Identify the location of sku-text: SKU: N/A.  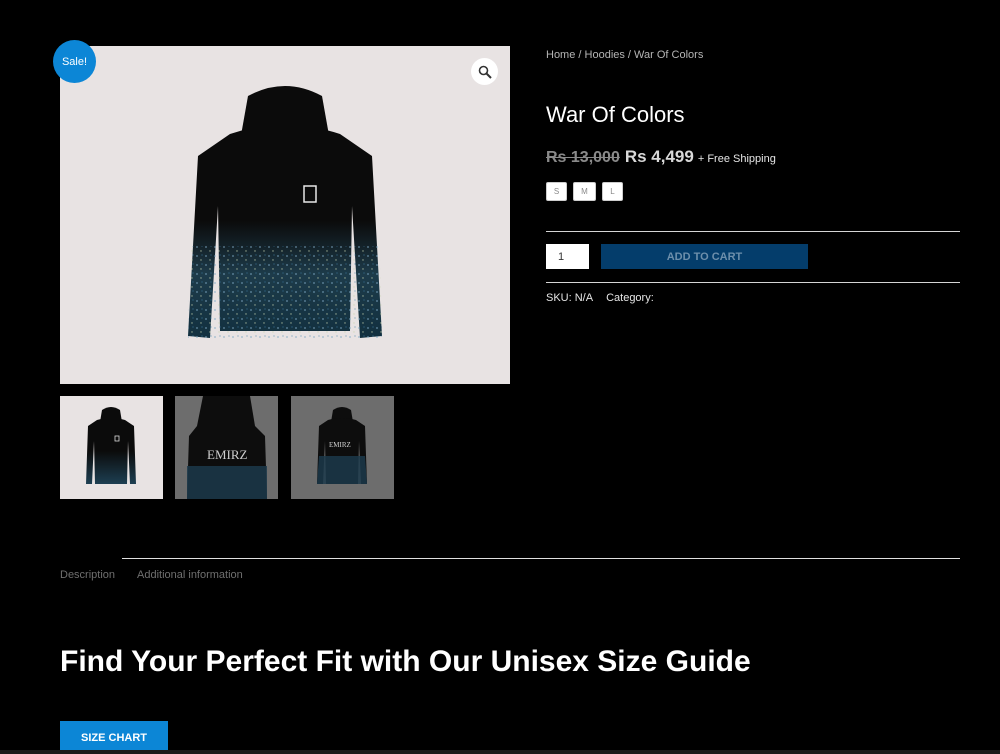
(570, 298).